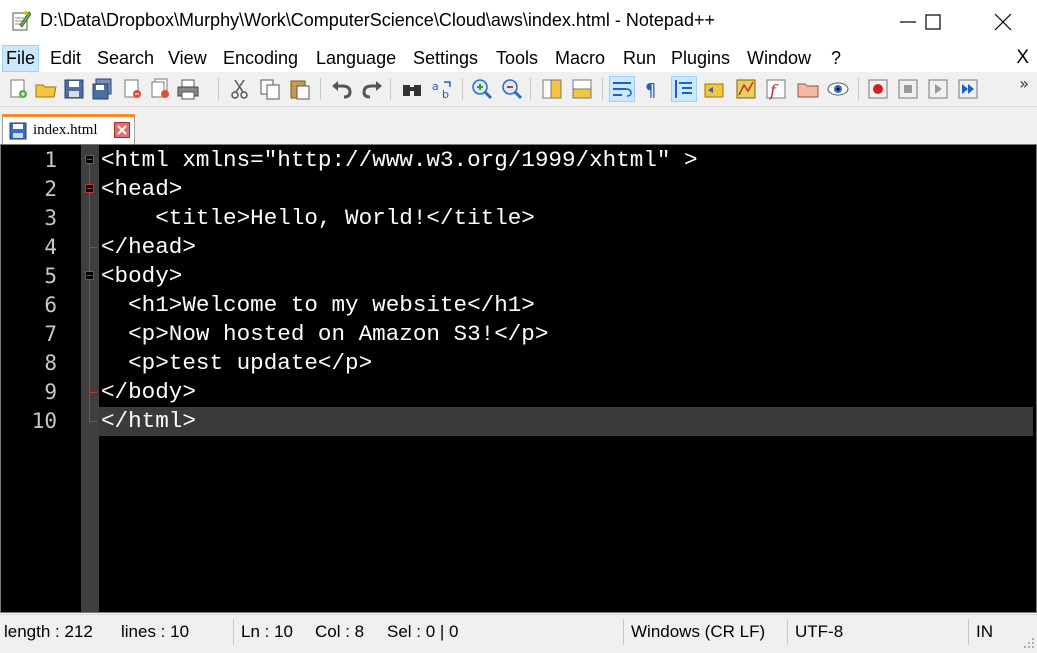  What do you see at coordinates (46, 89) in the screenshot?
I see `open-file-icon` at bounding box center [46, 89].